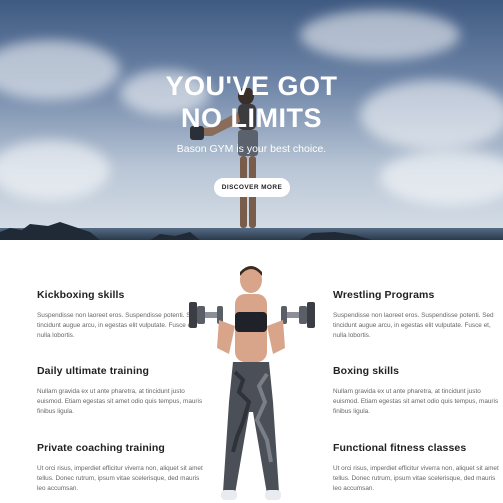 The width and height of the screenshot is (503, 503). Describe the element at coordinates (251, 149) in the screenshot. I see `hero-subtitle: Bason GYM is your best choice.` at that location.